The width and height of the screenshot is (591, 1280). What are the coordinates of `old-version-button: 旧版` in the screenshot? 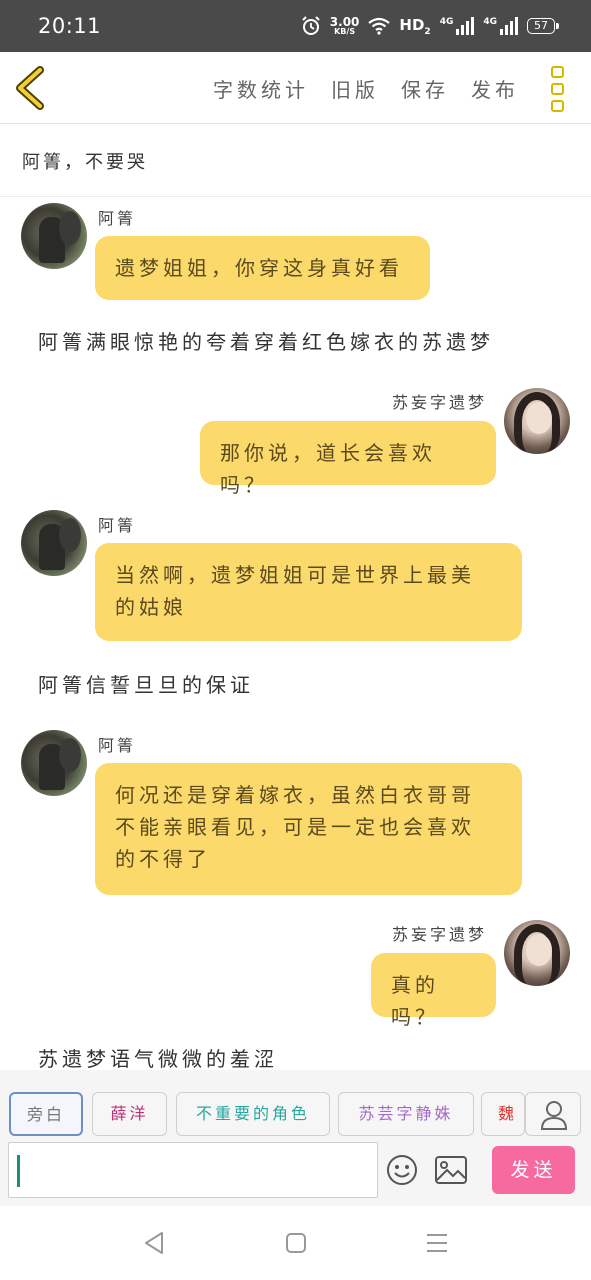 It's located at (355, 88).